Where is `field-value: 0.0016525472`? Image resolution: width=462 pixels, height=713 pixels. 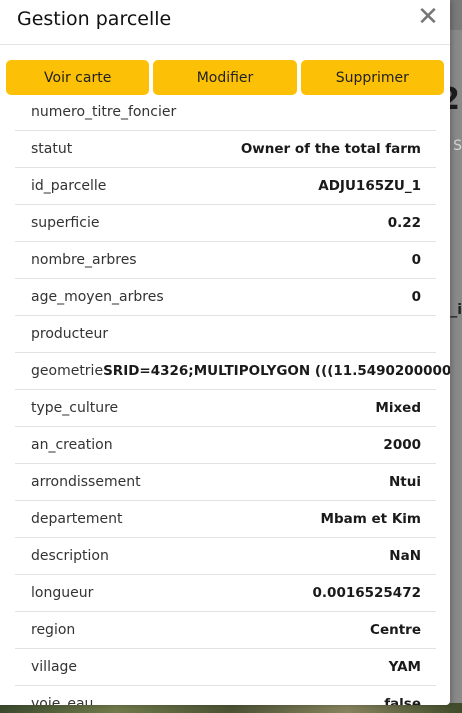
field-value: 0.0016525472 is located at coordinates (366, 593).